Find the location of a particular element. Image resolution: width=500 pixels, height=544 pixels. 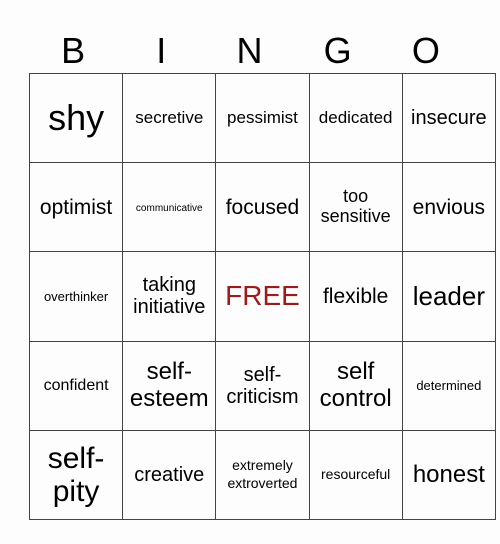

bingo-cell: honest is located at coordinates (448, 474).